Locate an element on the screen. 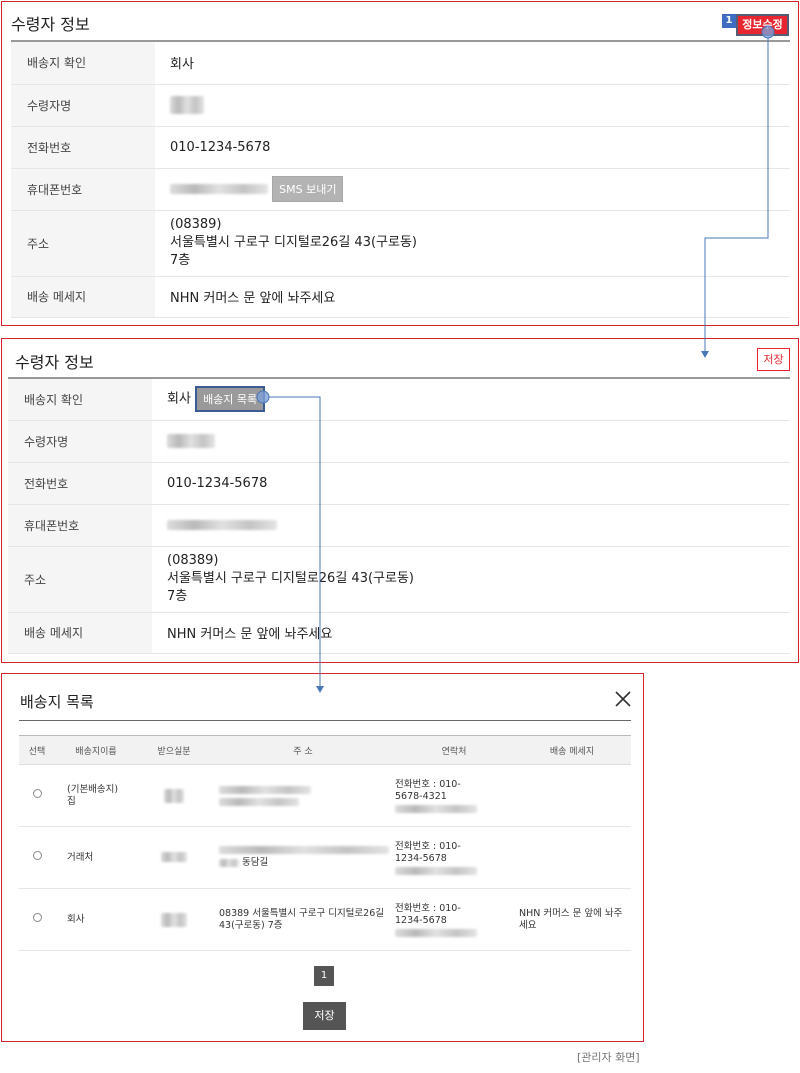 The width and height of the screenshot is (800, 1073). row-mobile: 휴대폰번호 is located at coordinates (399, 525).